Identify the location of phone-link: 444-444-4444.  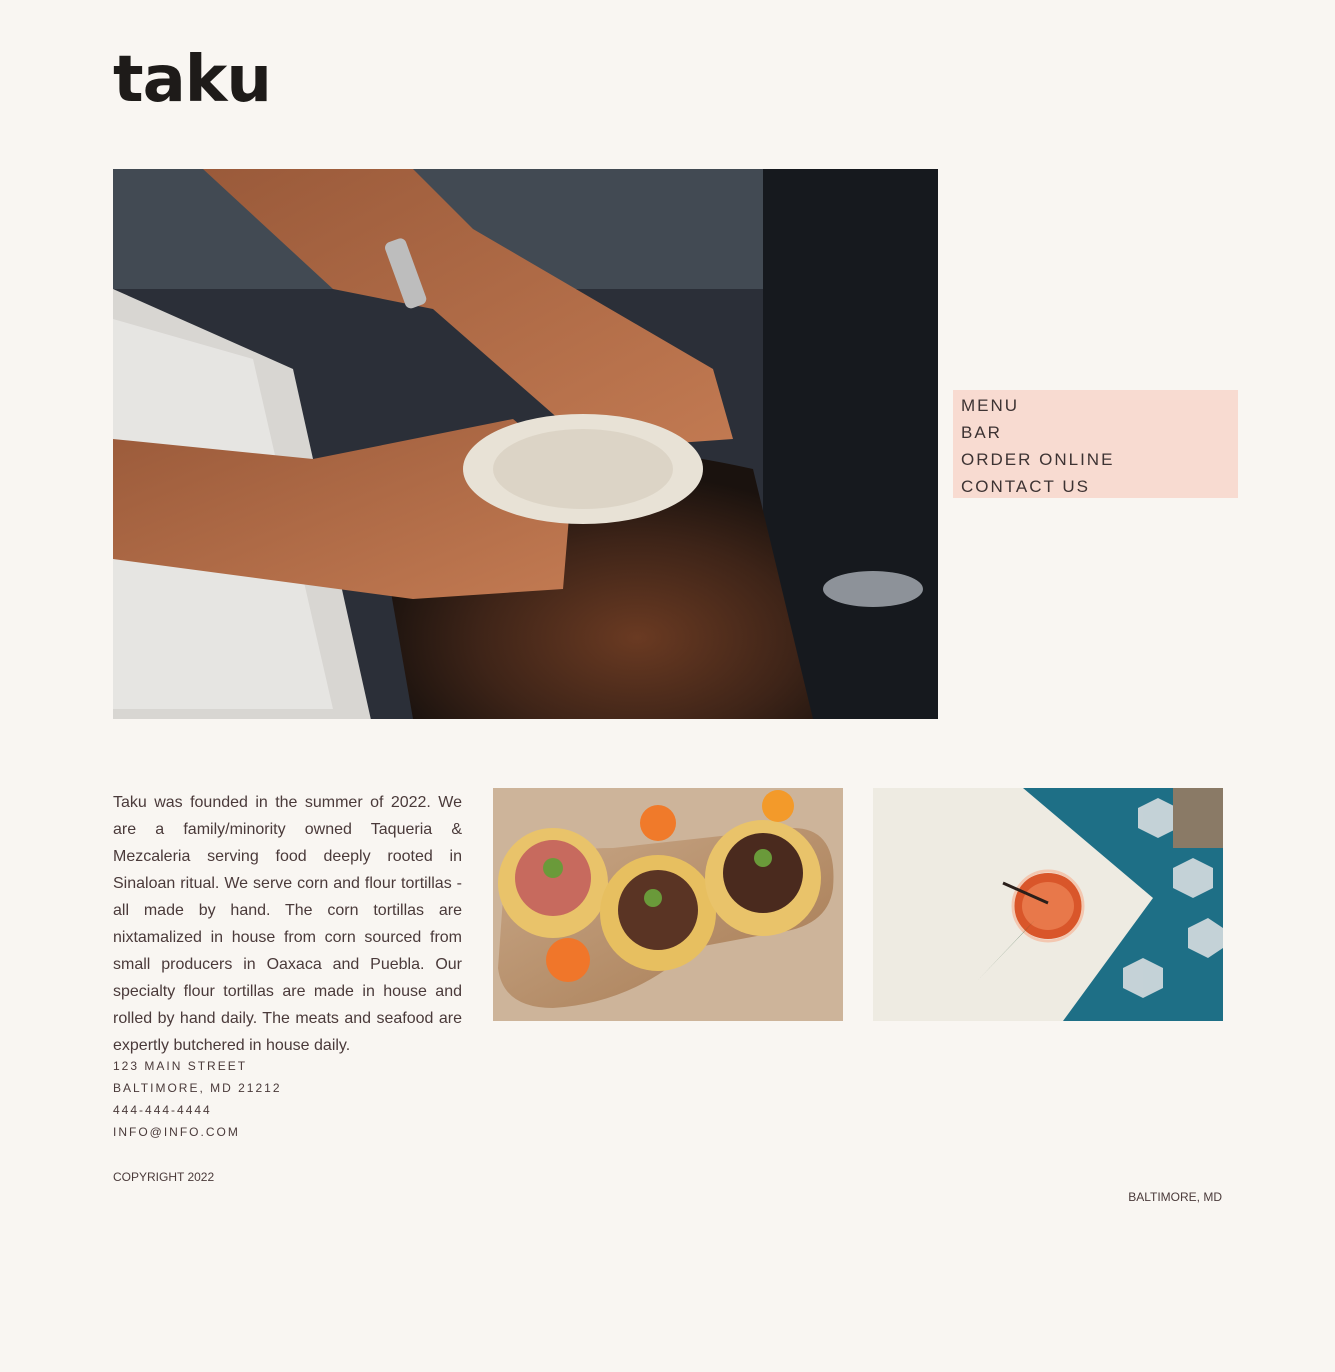
(197, 1110).